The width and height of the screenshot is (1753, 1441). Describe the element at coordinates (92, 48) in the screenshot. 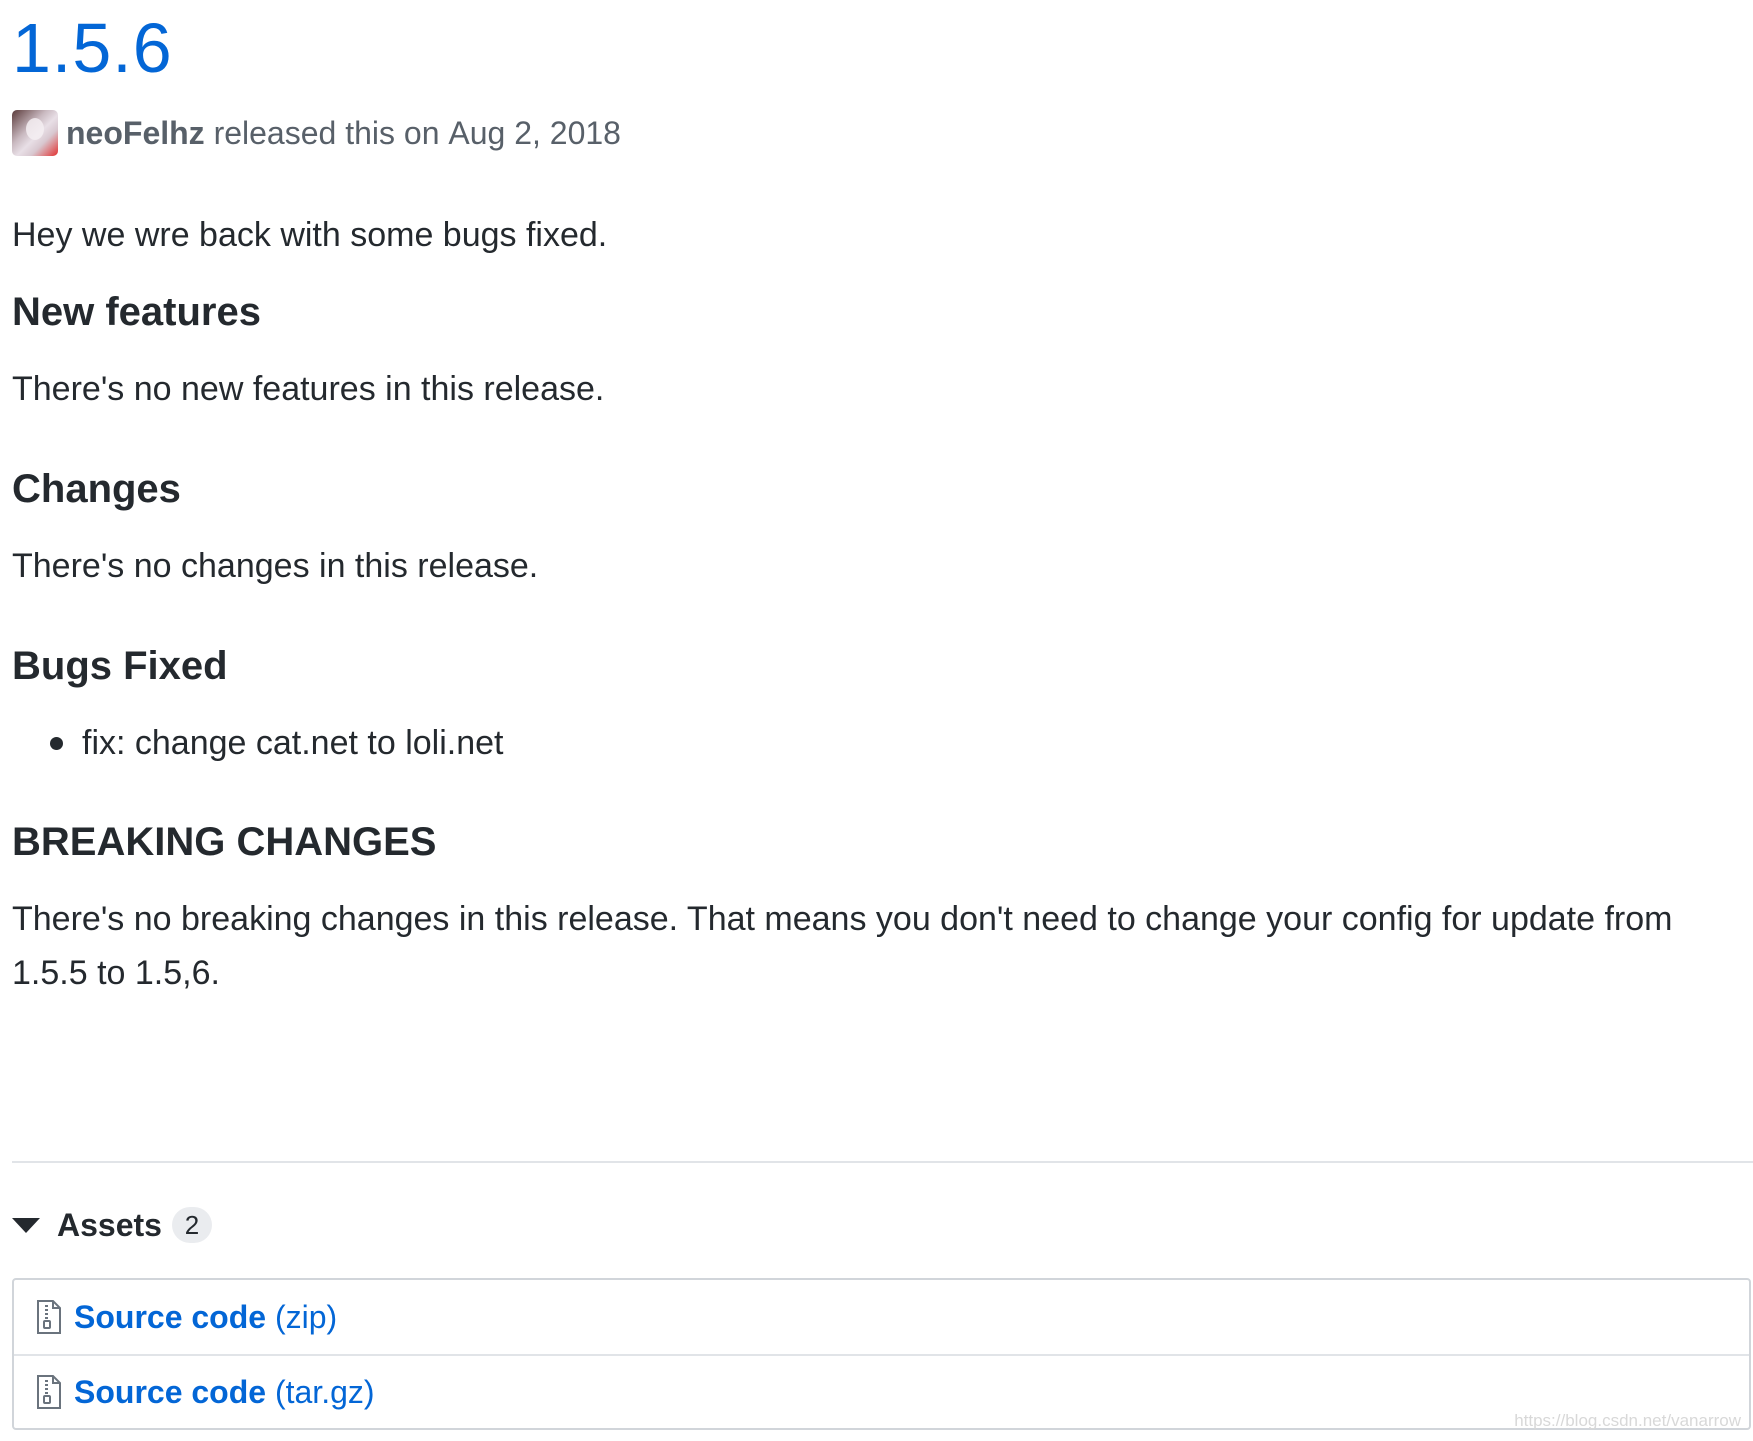

I see `release-title-link: 1.5.6` at that location.